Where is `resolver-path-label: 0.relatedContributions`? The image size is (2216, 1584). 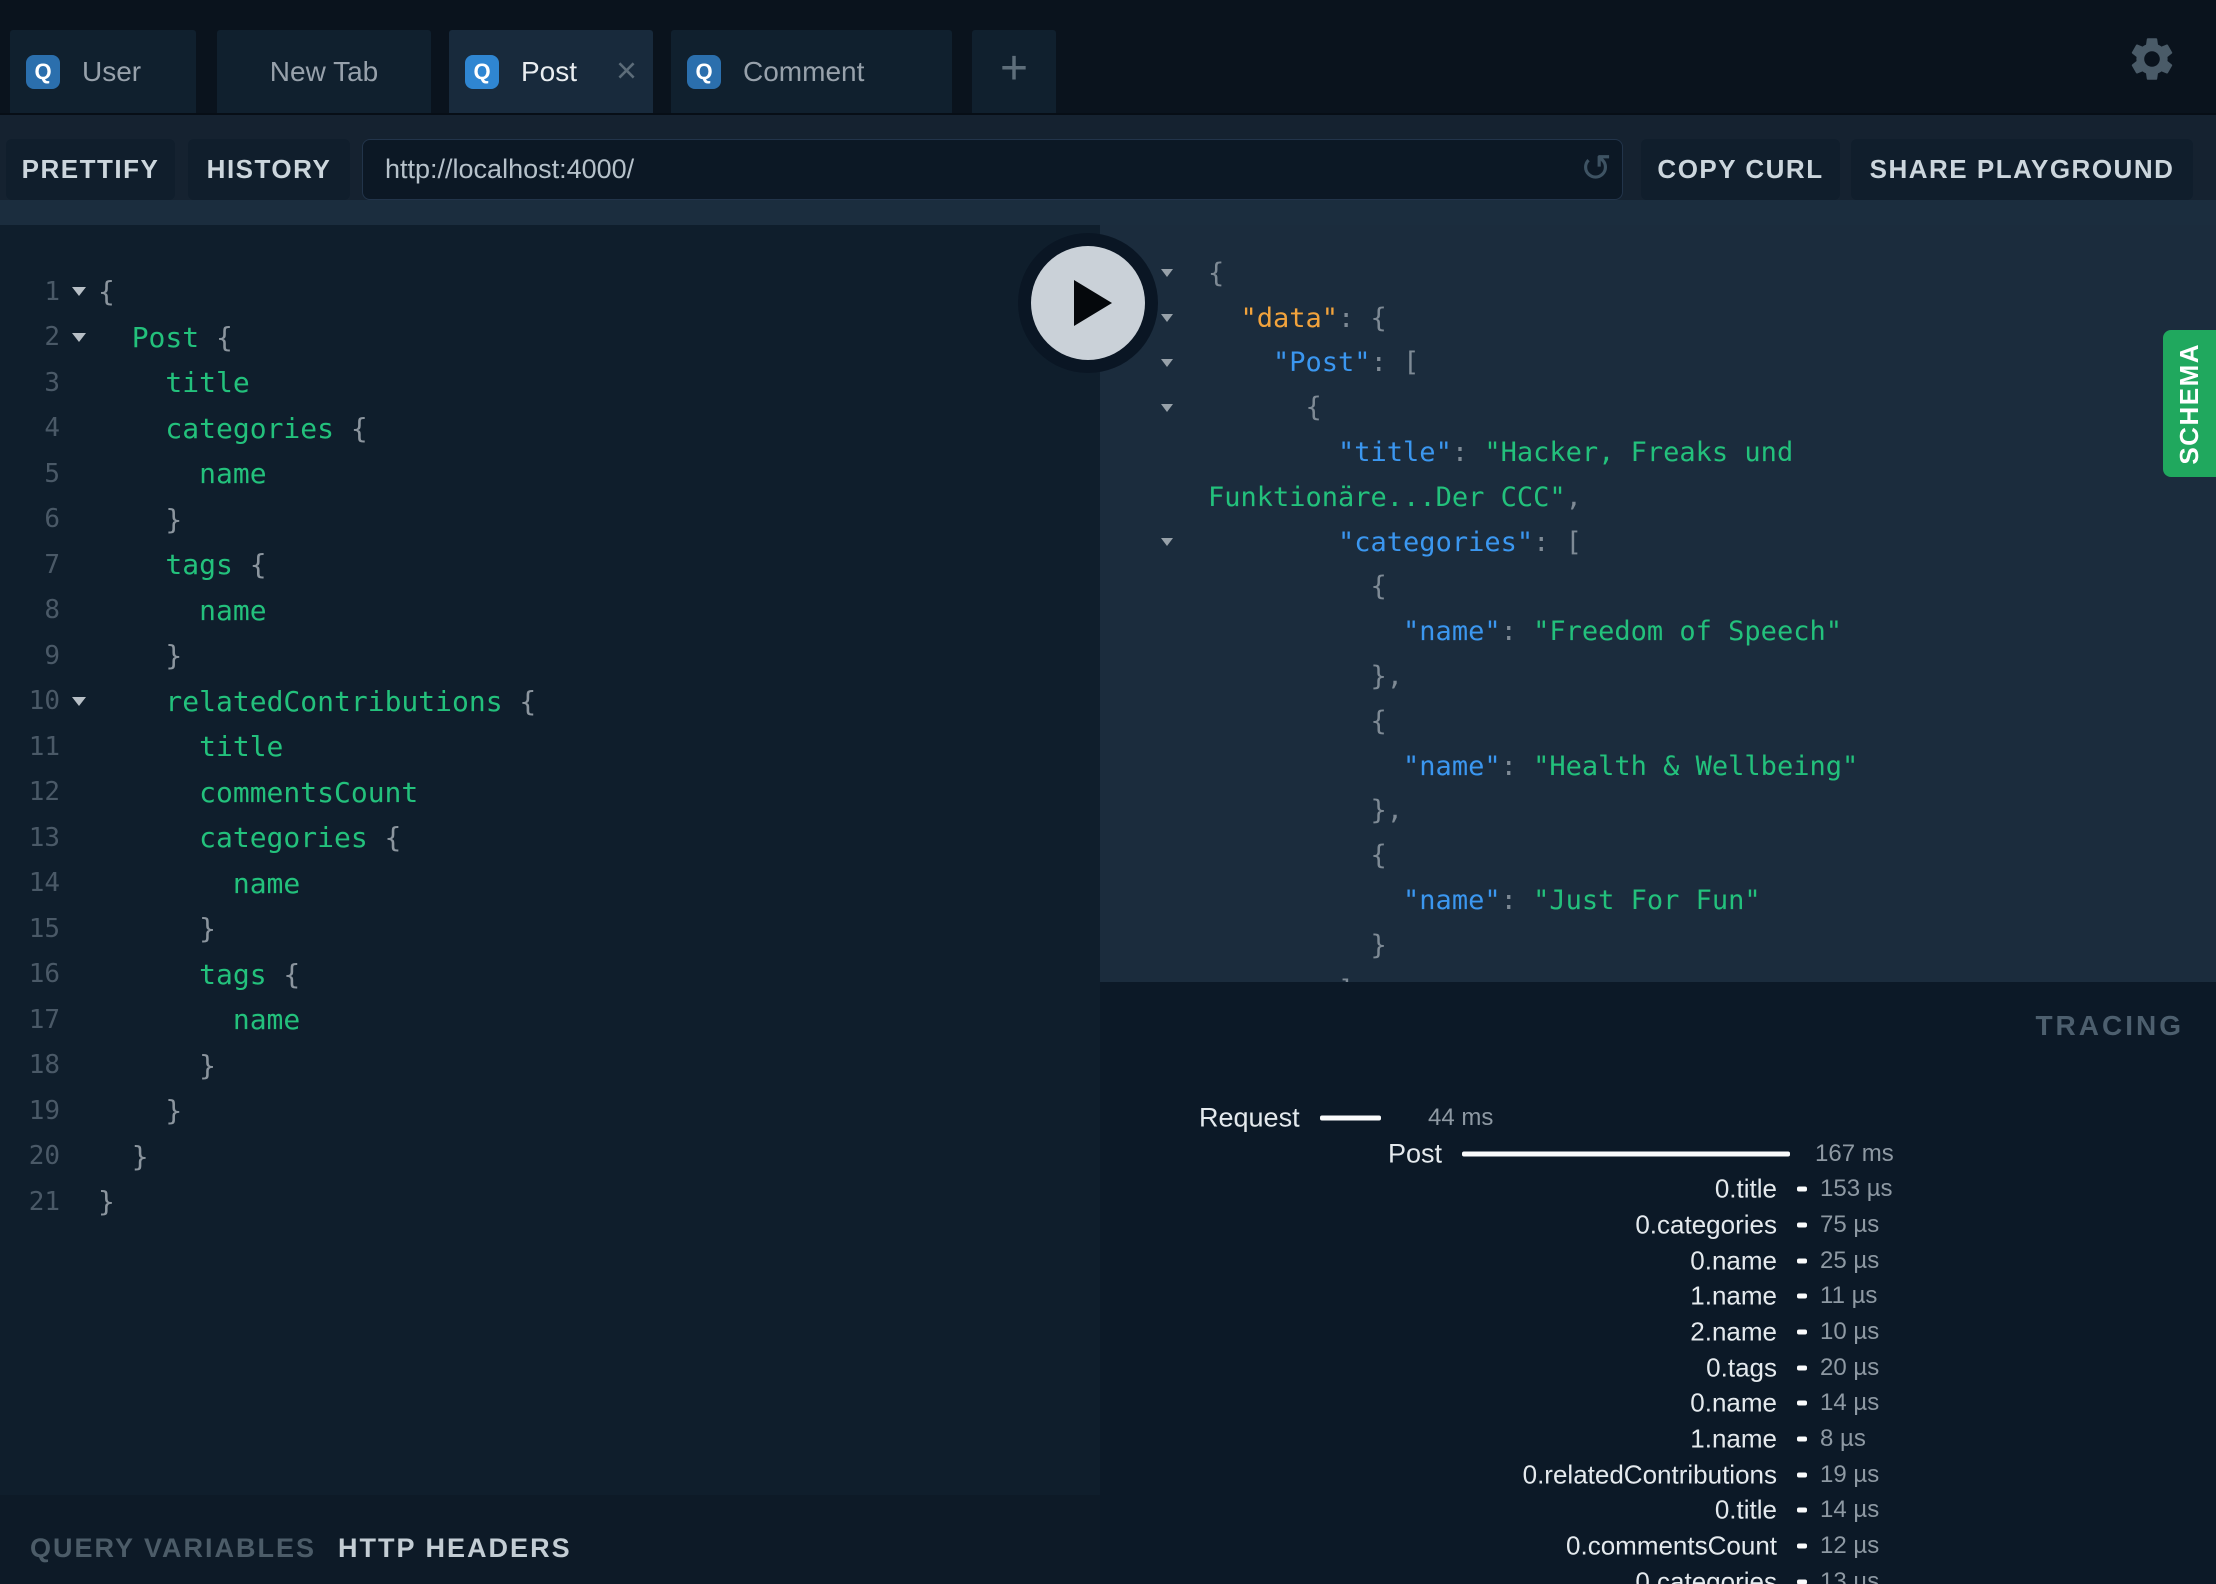
resolver-path-label: 0.relatedContributions is located at coordinates (1649, 1474).